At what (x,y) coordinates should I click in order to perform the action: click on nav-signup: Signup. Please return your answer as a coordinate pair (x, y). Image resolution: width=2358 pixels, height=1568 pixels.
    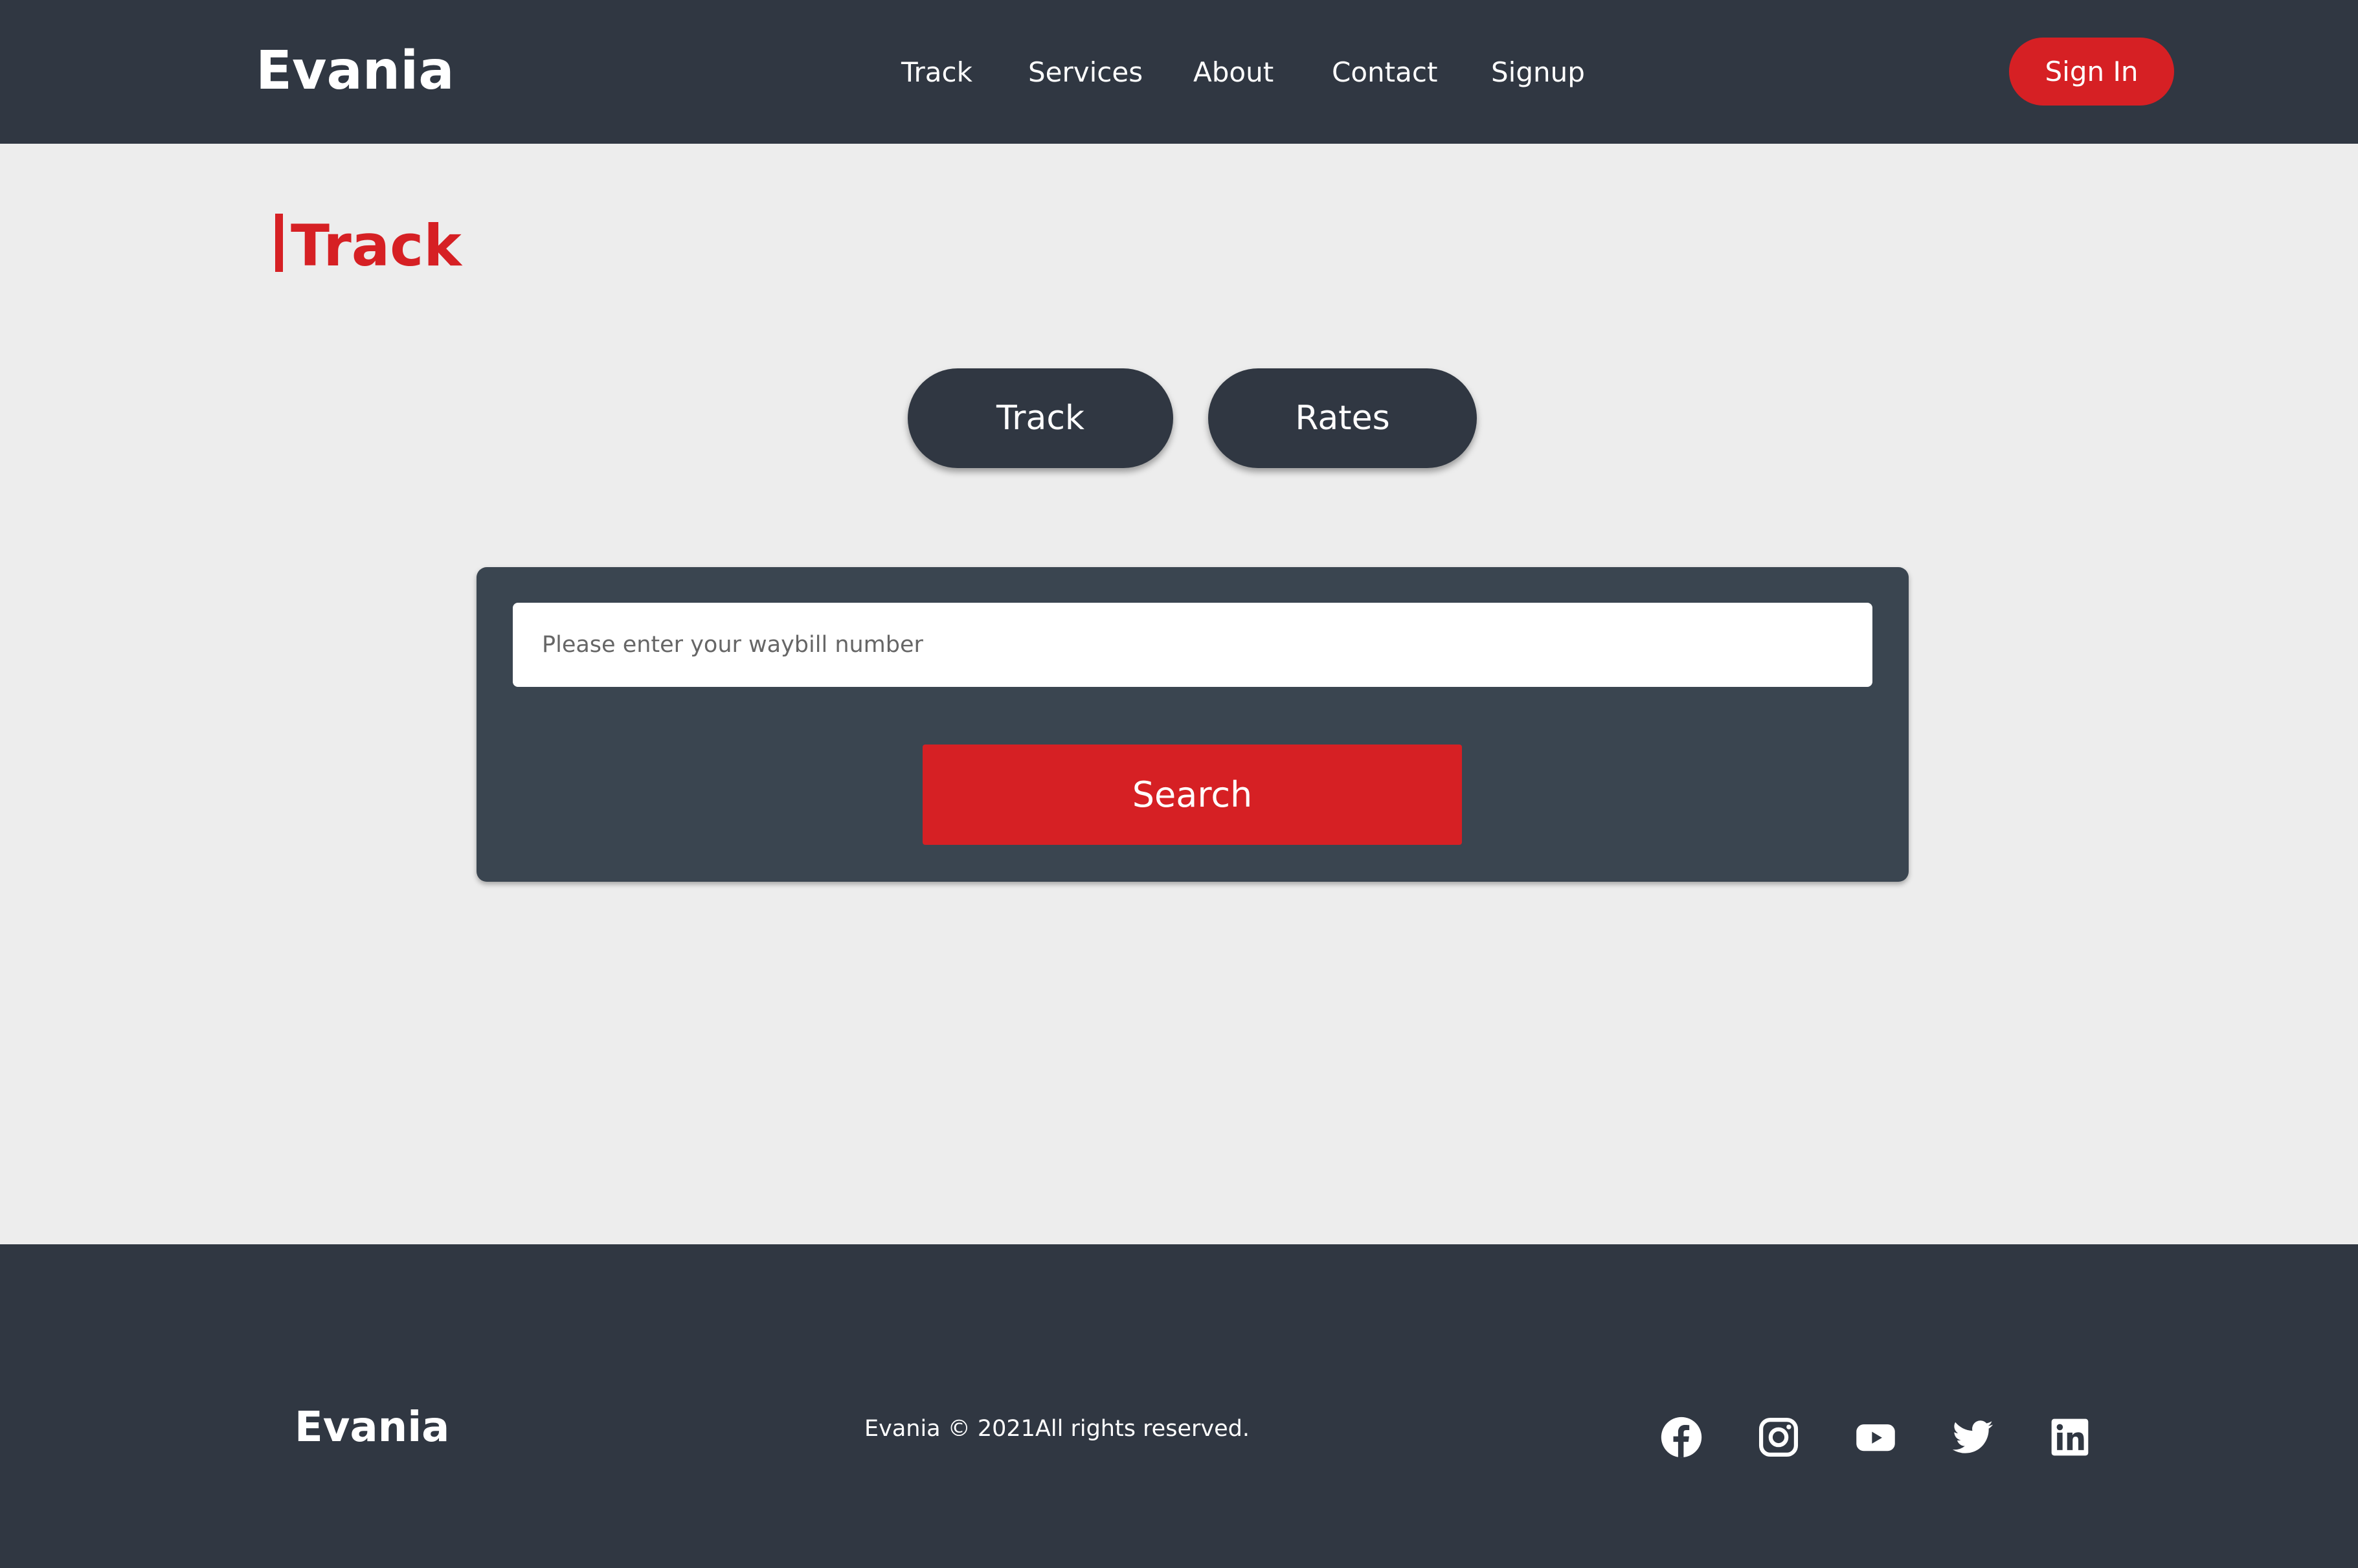
    Looking at the image, I should click on (1538, 73).